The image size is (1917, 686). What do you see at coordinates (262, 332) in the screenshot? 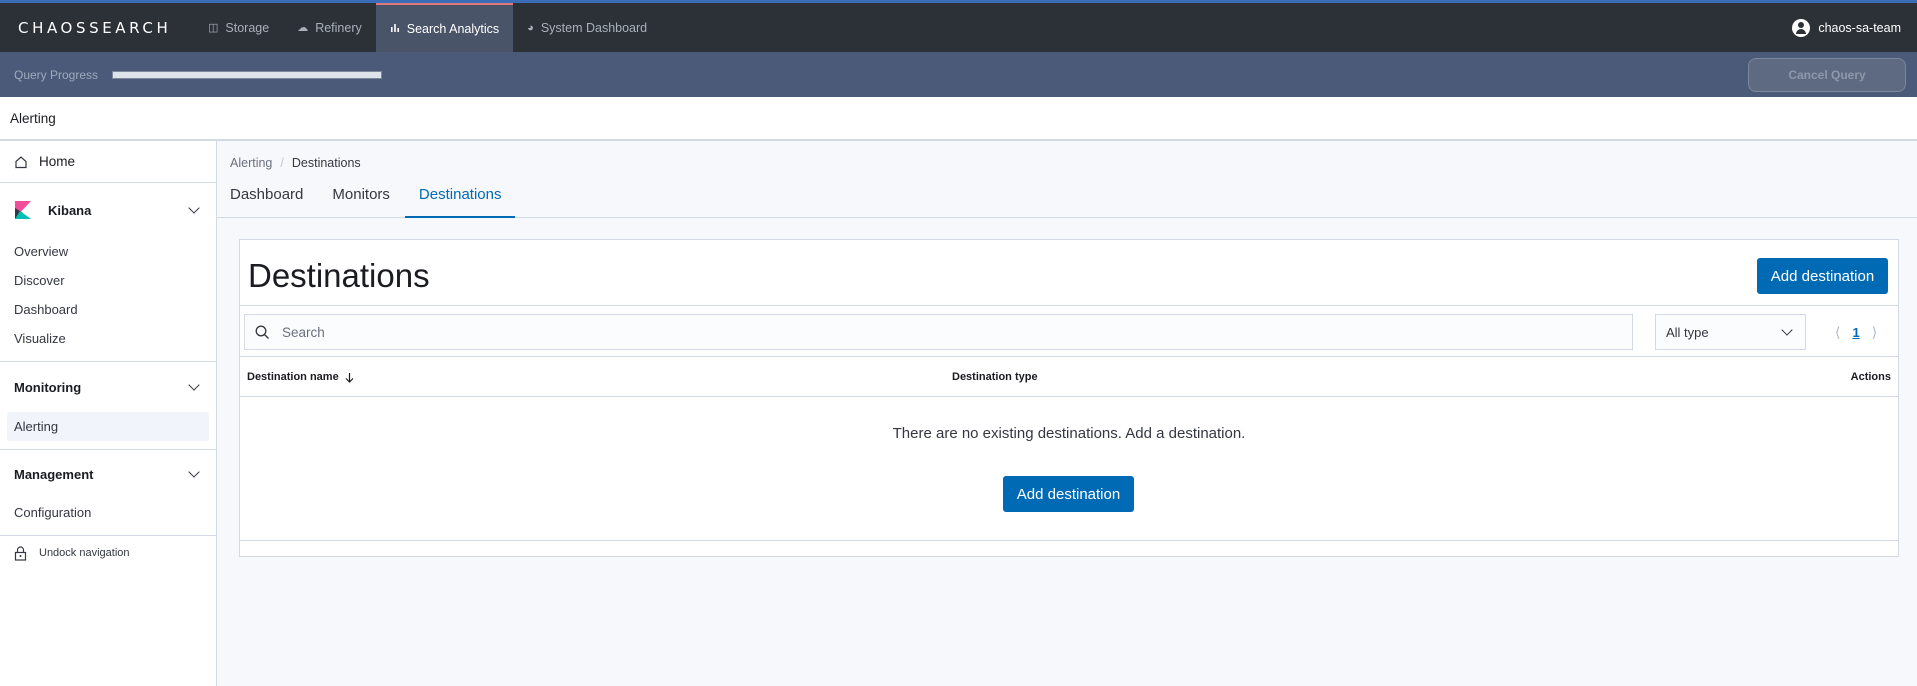
I see `search-icon` at bounding box center [262, 332].